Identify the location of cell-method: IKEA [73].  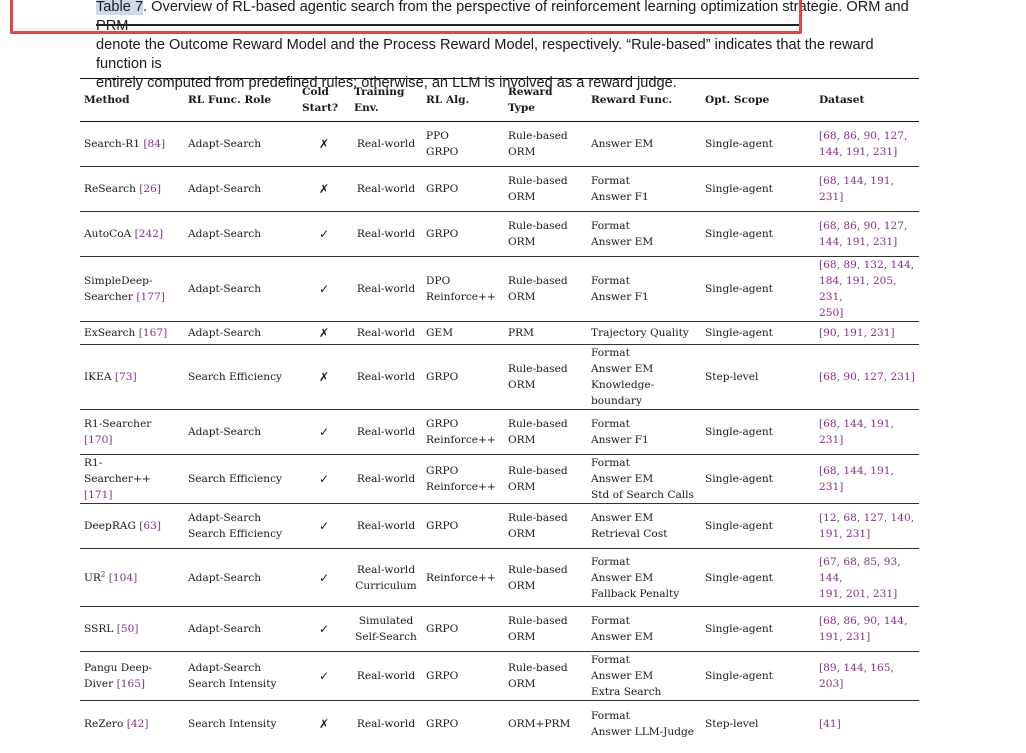
(132, 377).